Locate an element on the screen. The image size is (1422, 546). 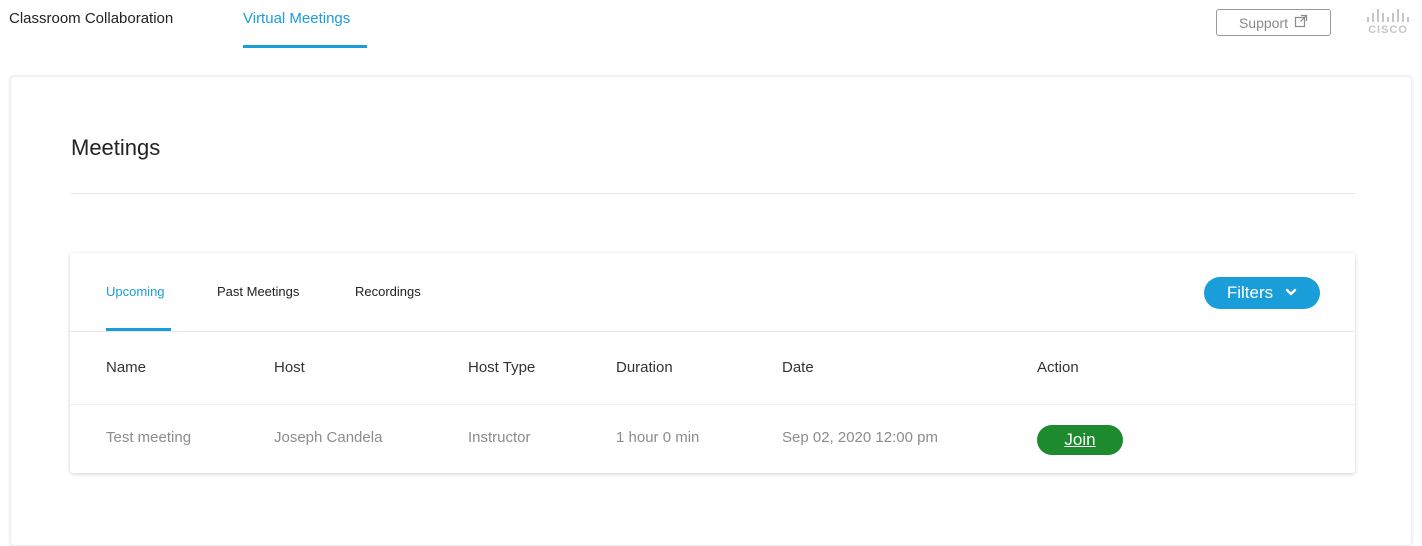
column-header-duration: Duration is located at coordinates (644, 367).